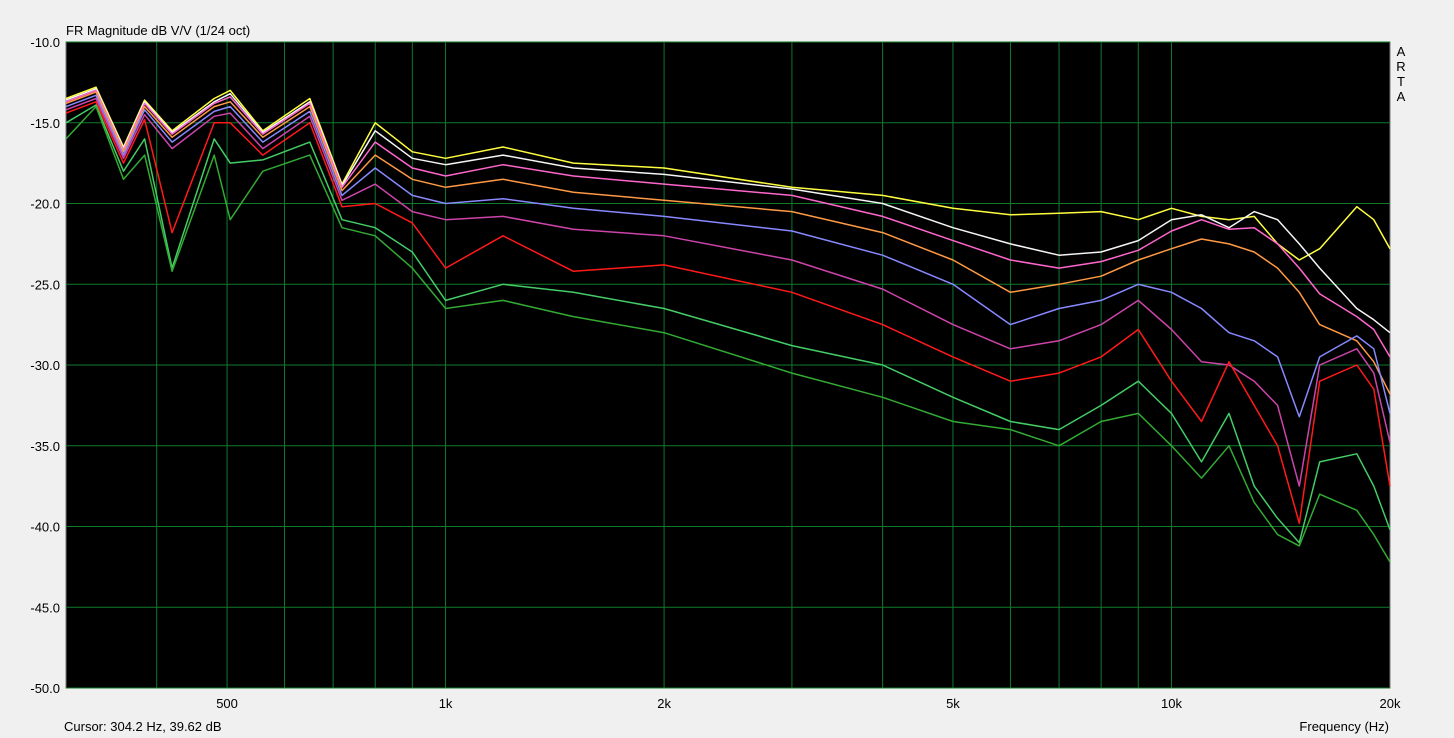 The width and height of the screenshot is (1454, 738). Describe the element at coordinates (45, 284) in the screenshot. I see `y-tick-label: -25.0` at that location.